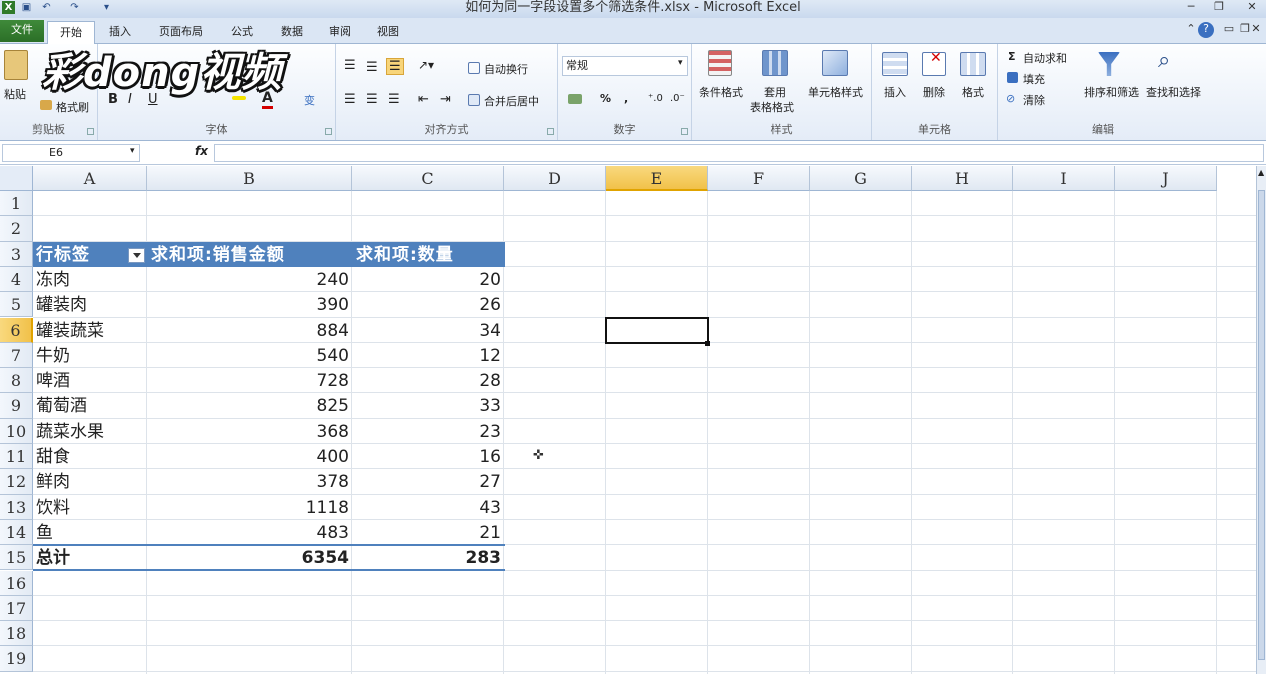 The width and height of the screenshot is (1266, 674). What do you see at coordinates (250, 481) in the screenshot?
I see `pivot-row-sales: 378` at bounding box center [250, 481].